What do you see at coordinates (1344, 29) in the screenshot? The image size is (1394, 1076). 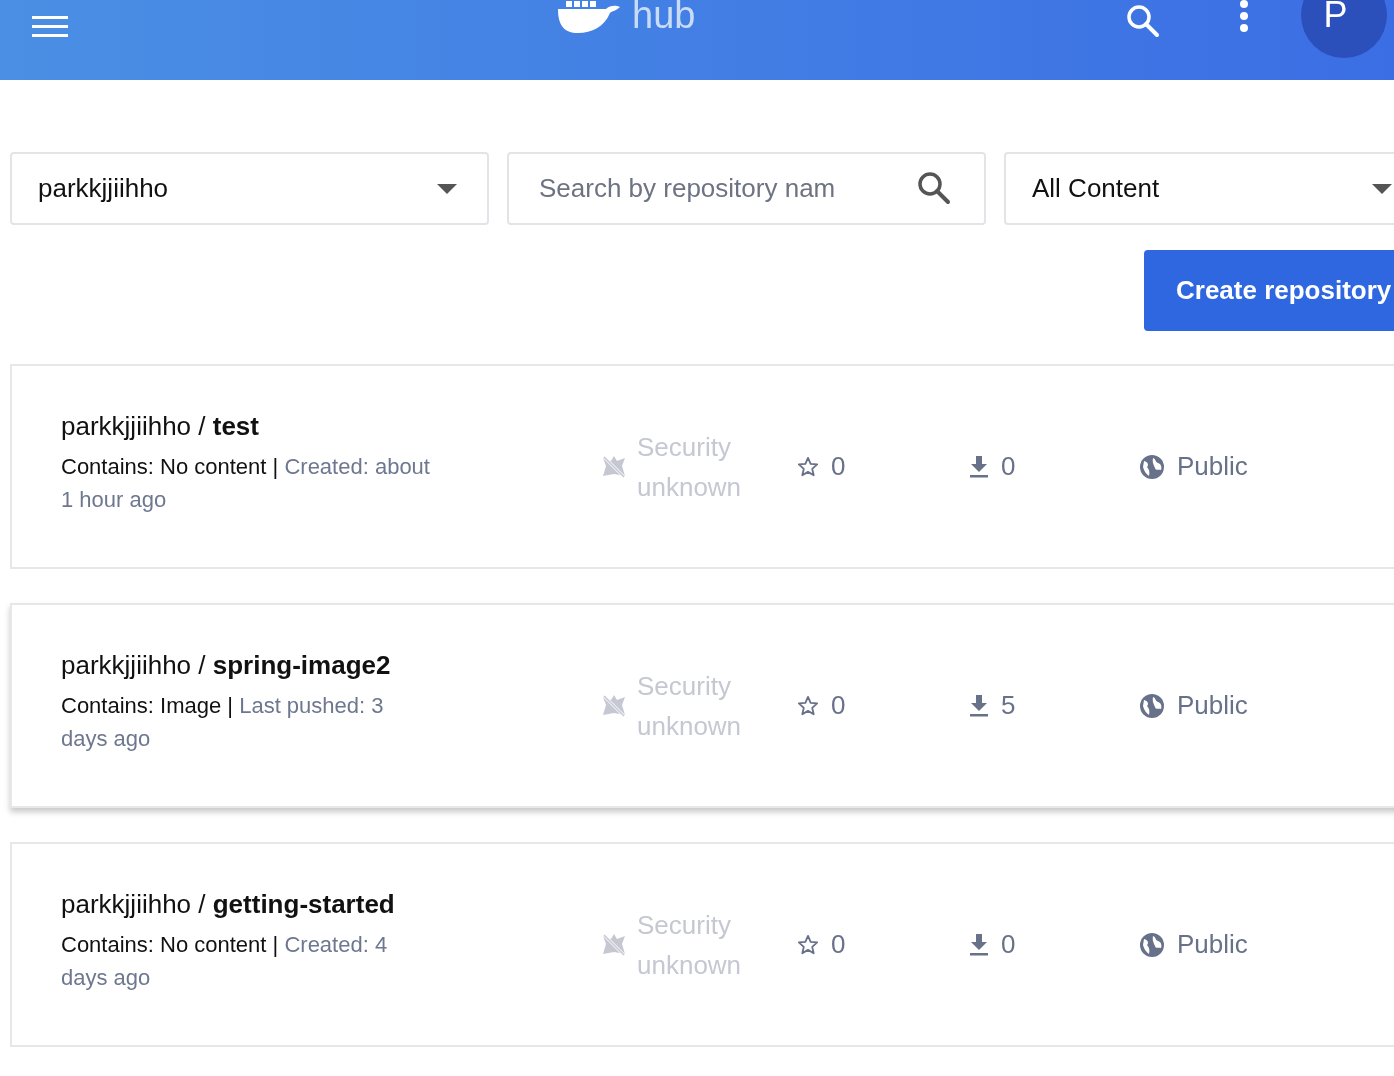 I see `user-avatar: P` at bounding box center [1344, 29].